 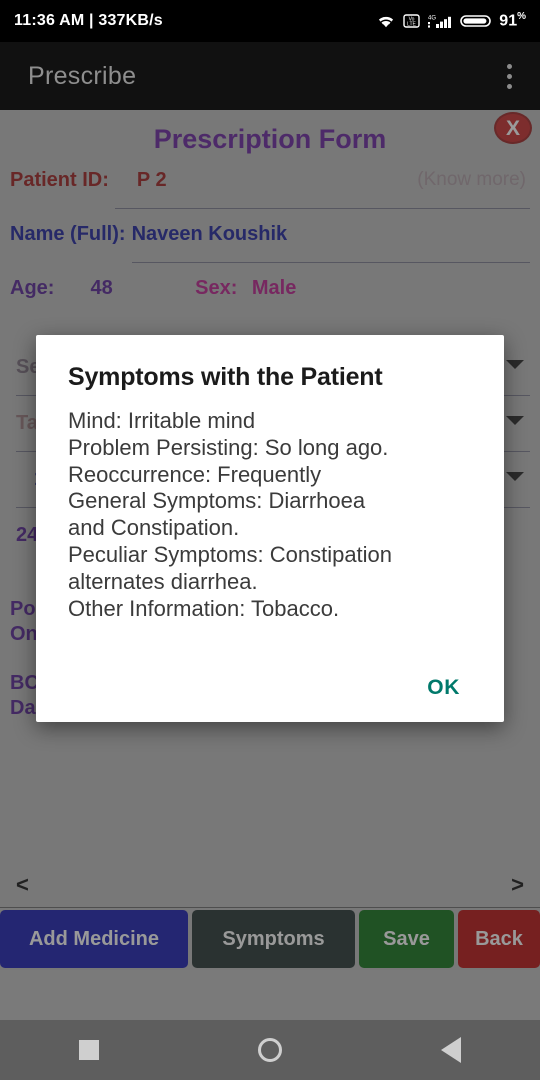 I want to click on wifi-icon, so click(x=386, y=22).